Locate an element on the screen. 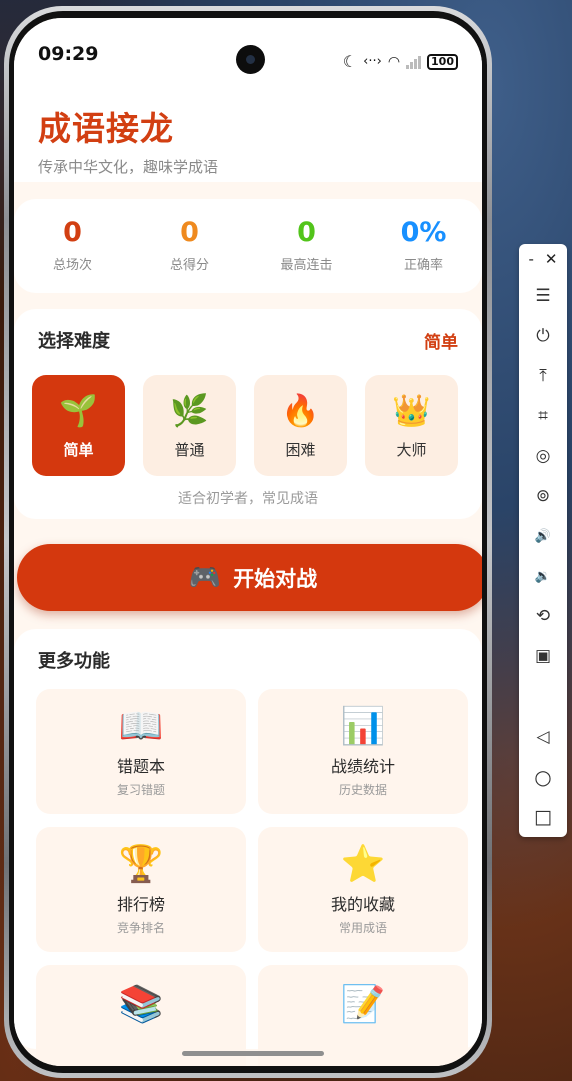 The height and width of the screenshot is (1081, 572). stat-label: 总得分 is located at coordinates (189, 265).